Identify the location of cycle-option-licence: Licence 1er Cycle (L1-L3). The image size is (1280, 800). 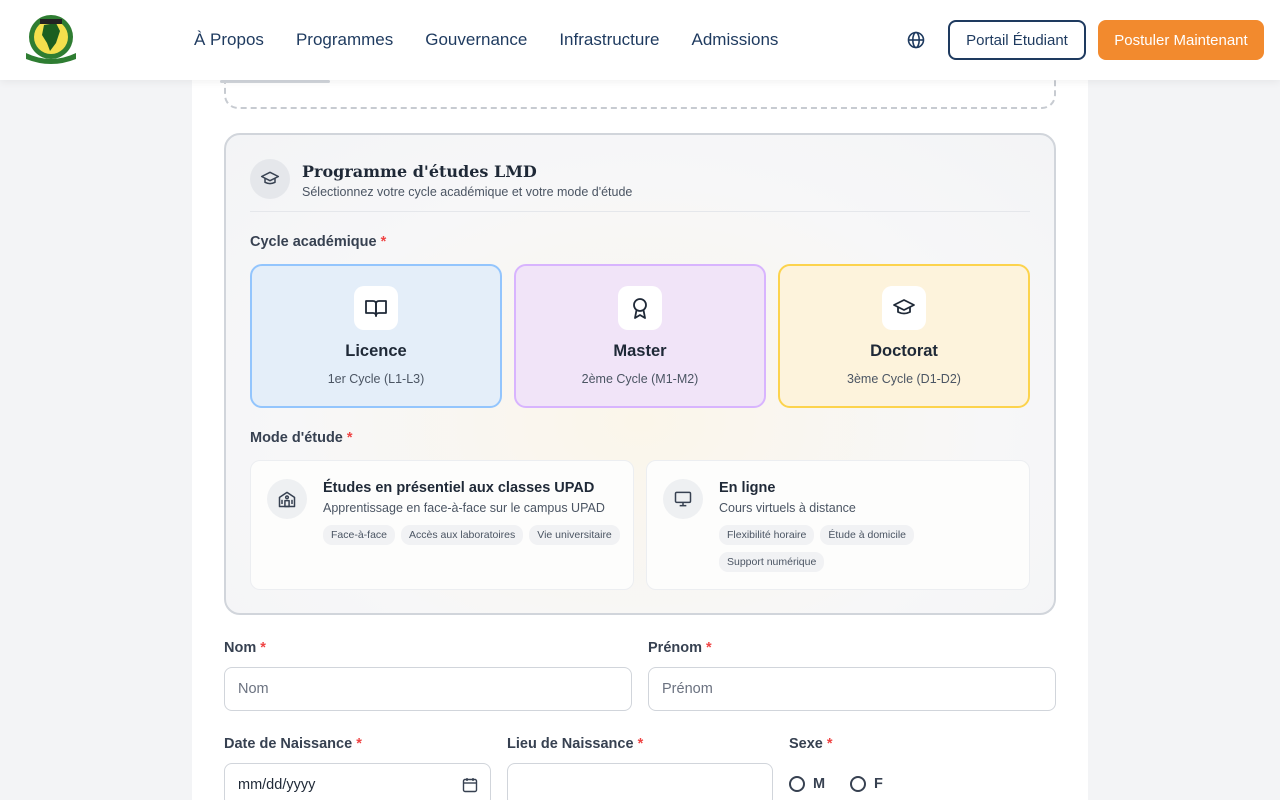
(376, 336).